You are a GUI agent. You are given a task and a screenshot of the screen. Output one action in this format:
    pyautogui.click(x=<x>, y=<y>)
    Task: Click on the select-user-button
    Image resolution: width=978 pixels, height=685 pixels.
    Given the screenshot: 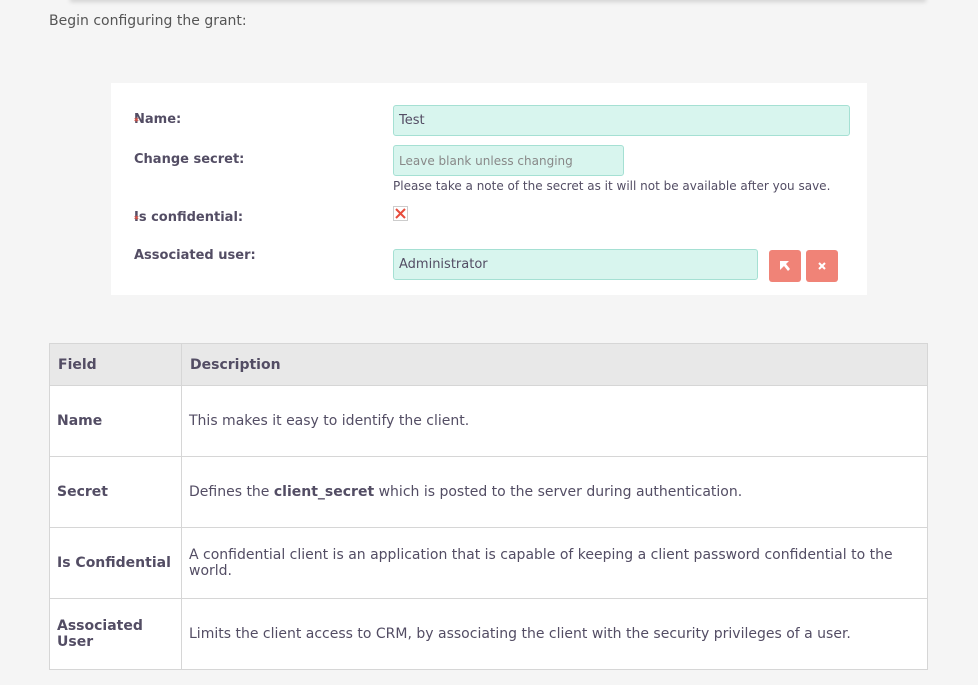 What is the action you would take?
    pyautogui.click(x=785, y=266)
    